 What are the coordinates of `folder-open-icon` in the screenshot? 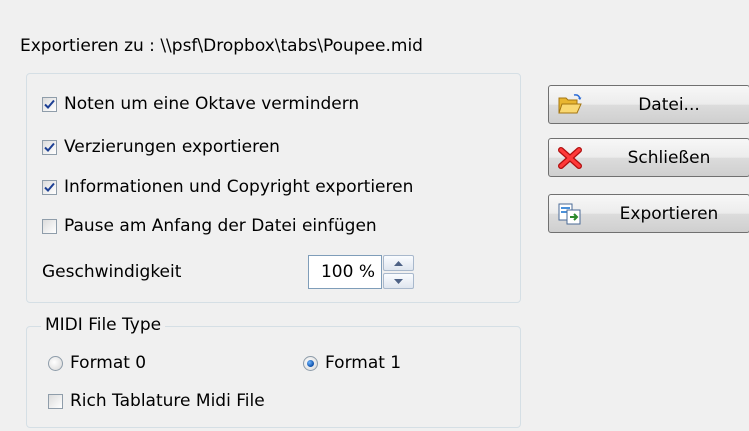 It's located at (570, 105).